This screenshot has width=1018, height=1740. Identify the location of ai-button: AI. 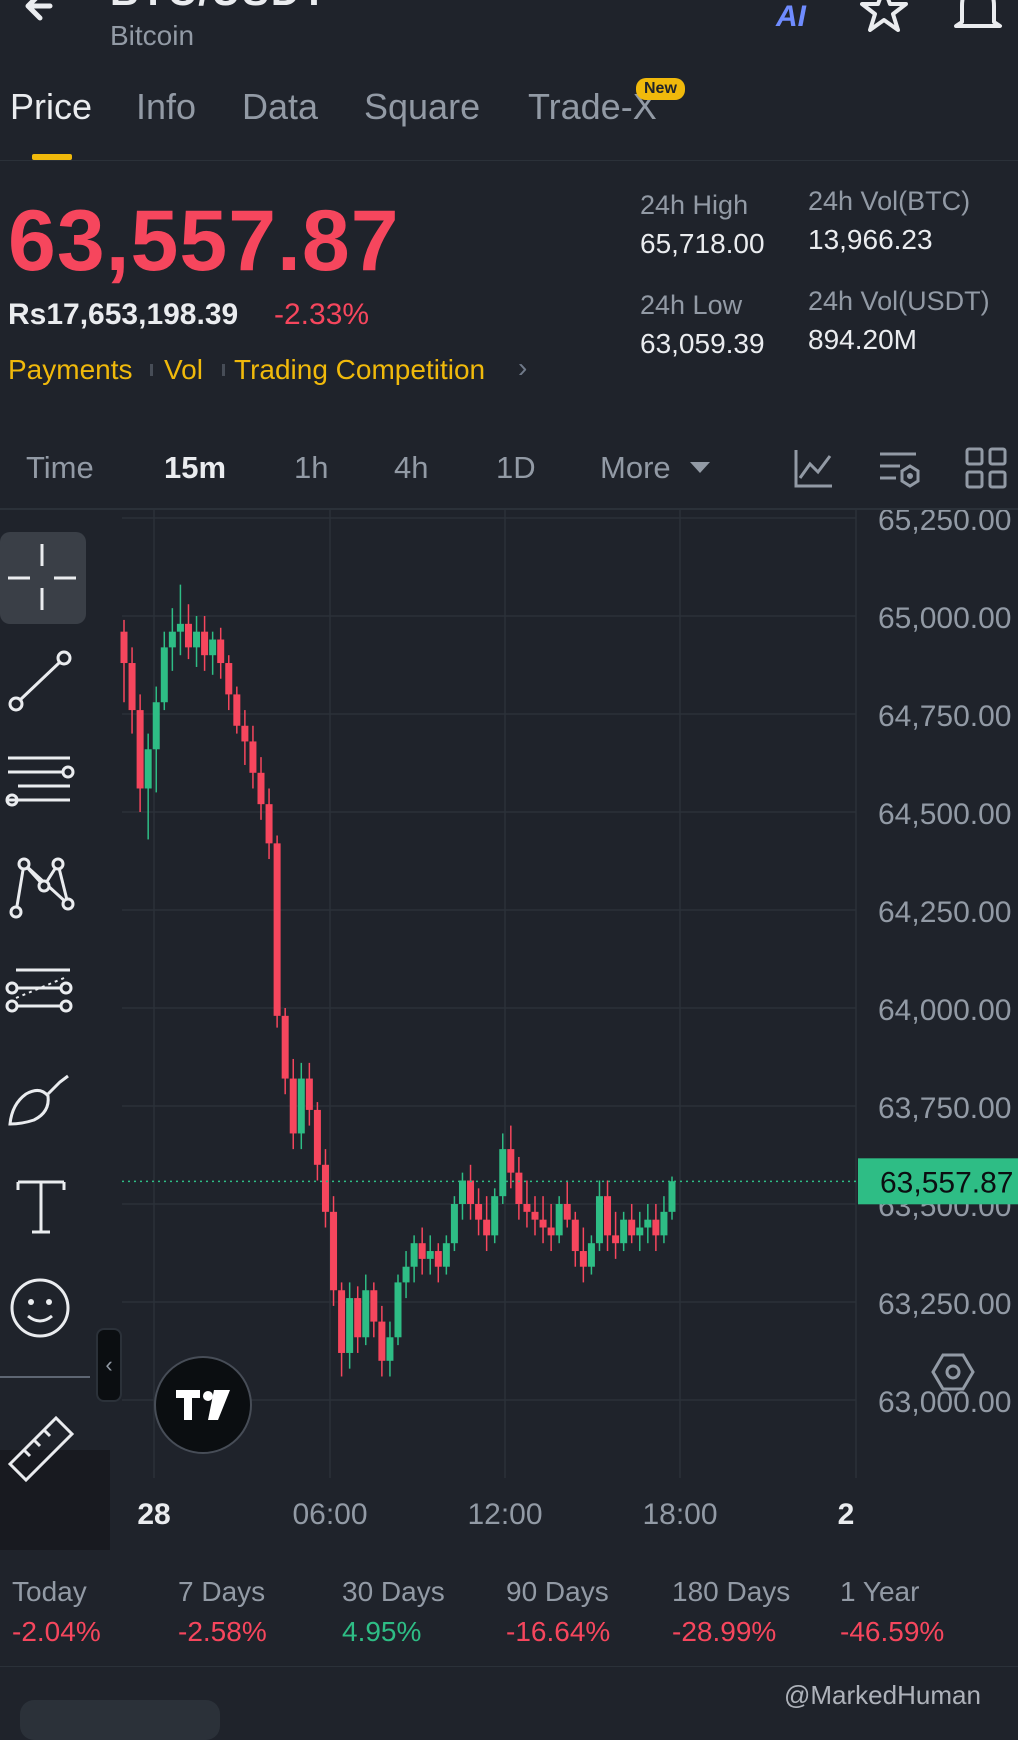
(791, 17).